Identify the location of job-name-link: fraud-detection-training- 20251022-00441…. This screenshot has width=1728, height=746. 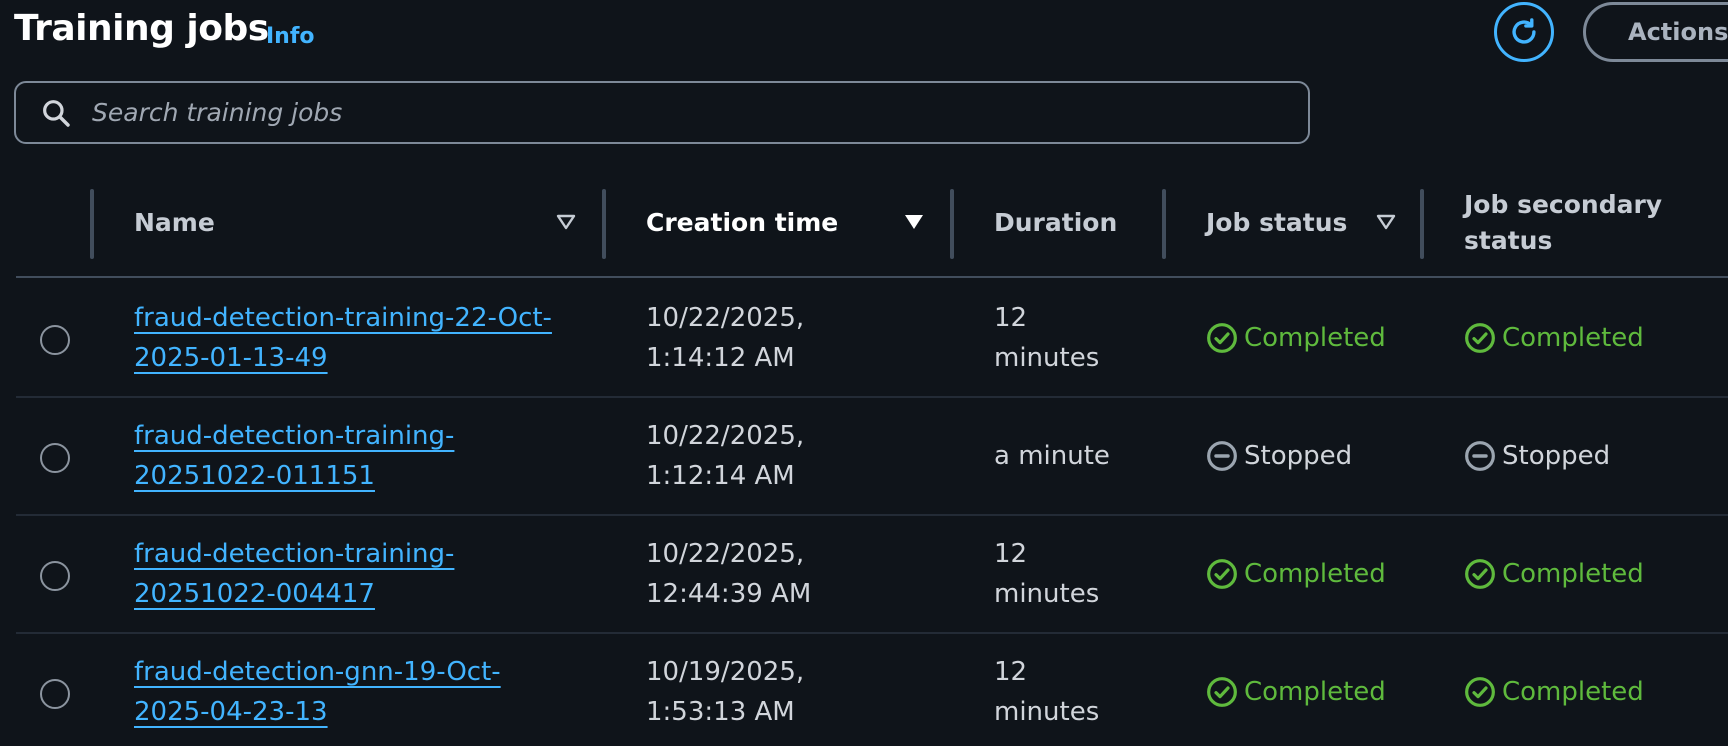
(294, 574).